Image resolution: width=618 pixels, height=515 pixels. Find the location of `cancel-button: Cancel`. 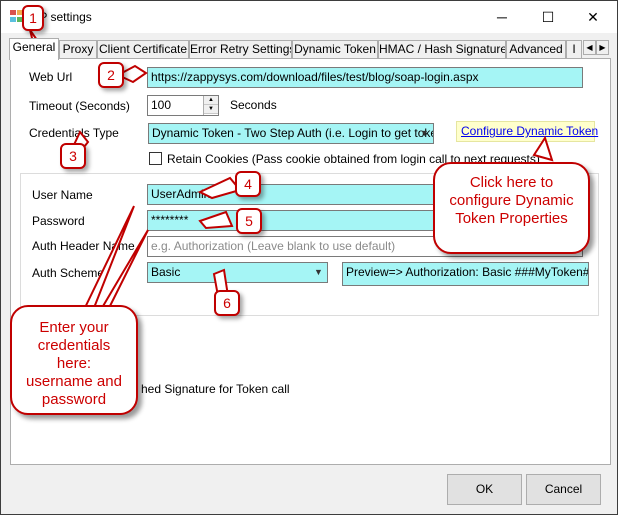

cancel-button: Cancel is located at coordinates (563, 489).